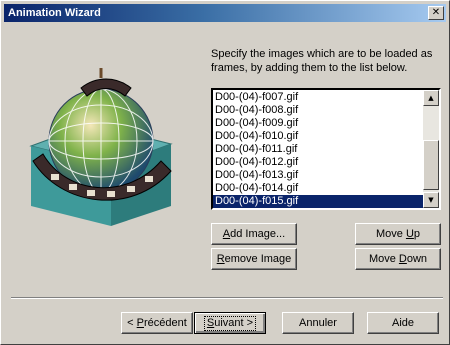  What do you see at coordinates (409, 234) in the screenshot?
I see `move-up-mnemonic: U` at bounding box center [409, 234].